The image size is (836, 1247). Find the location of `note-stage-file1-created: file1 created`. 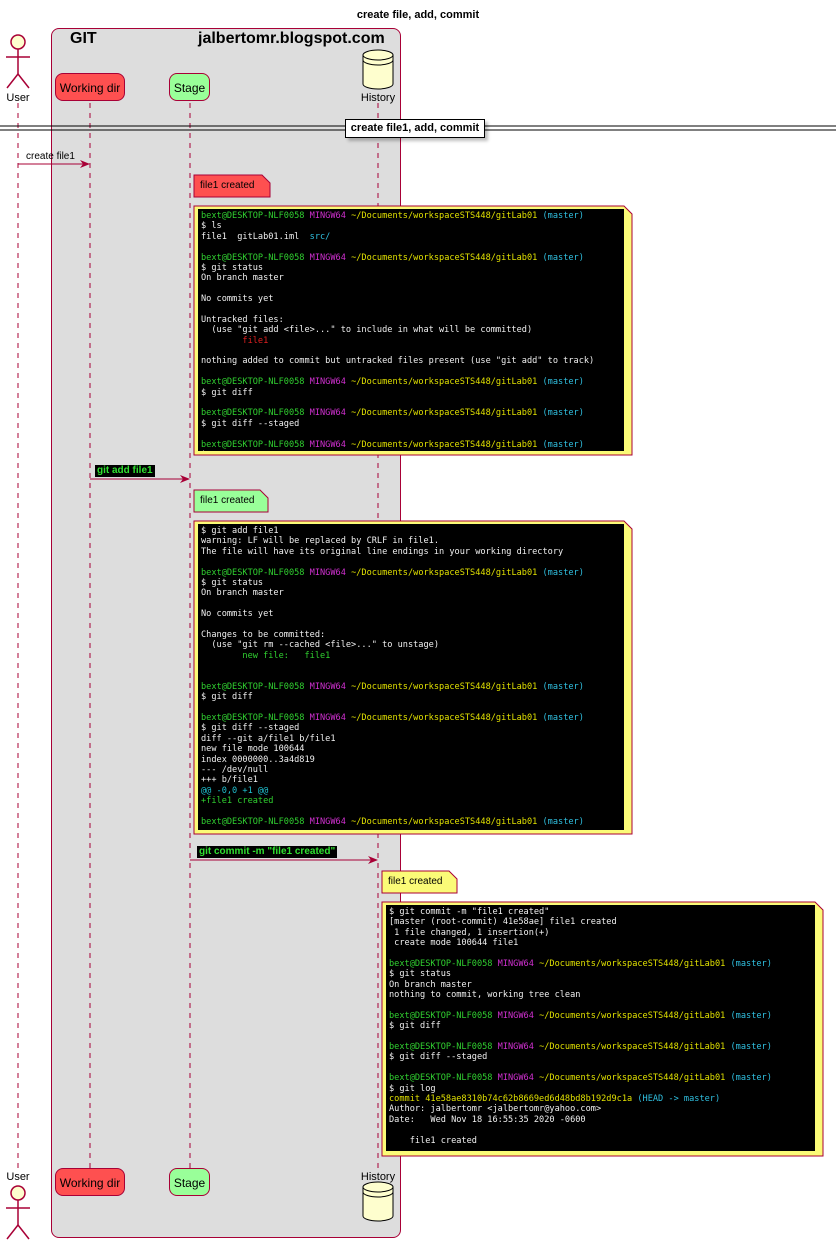

note-stage-file1-created: file1 created is located at coordinates (227, 500).